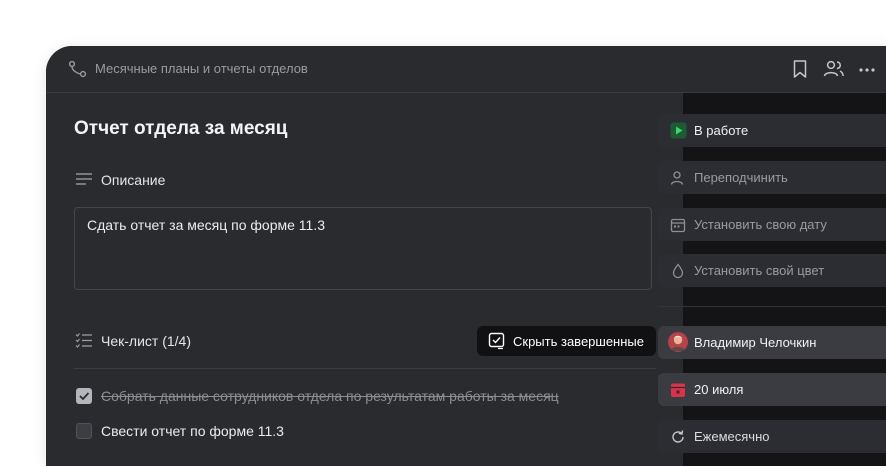  Describe the element at coordinates (759, 270) in the screenshot. I see `set-color-label: Установить свой цвет` at that location.